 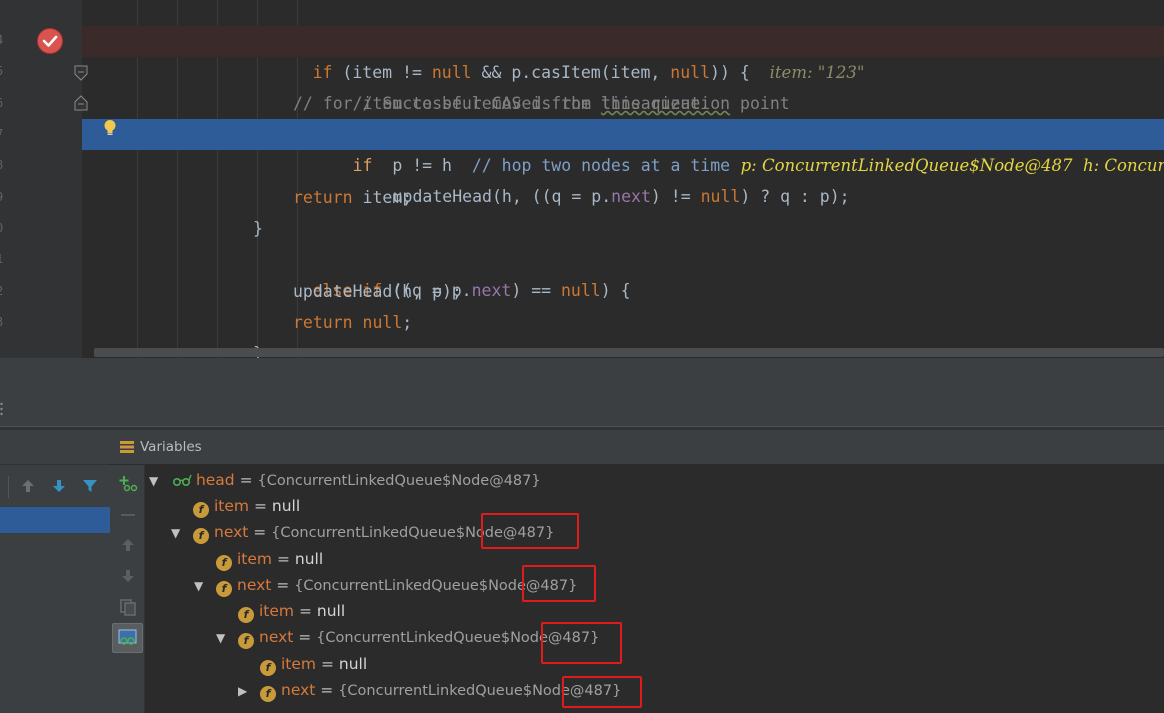 I want to click on variable-value: {ConcurrentLinkedQueue$Node@487}, so click(x=399, y=481).